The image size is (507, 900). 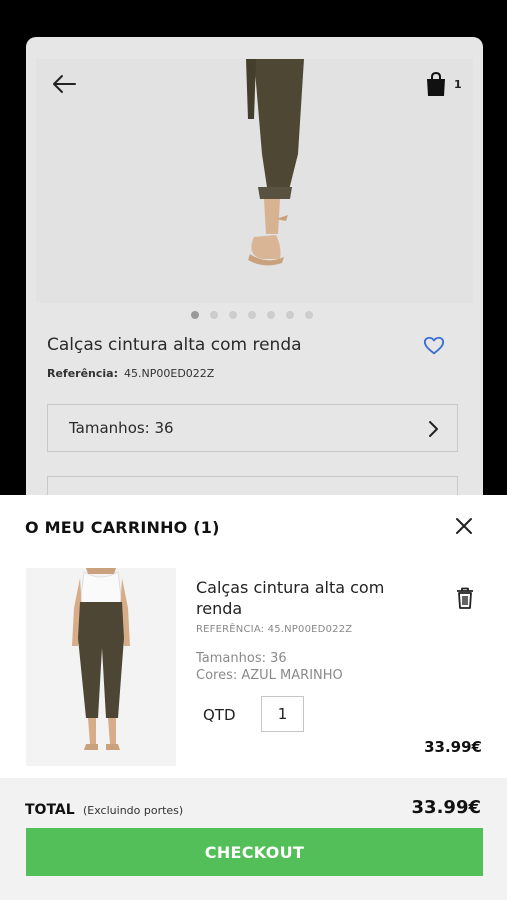 What do you see at coordinates (274, 629) in the screenshot?
I see `cart-item-reference: REFERÊNCIA: 45.NP00ED022Z` at bounding box center [274, 629].